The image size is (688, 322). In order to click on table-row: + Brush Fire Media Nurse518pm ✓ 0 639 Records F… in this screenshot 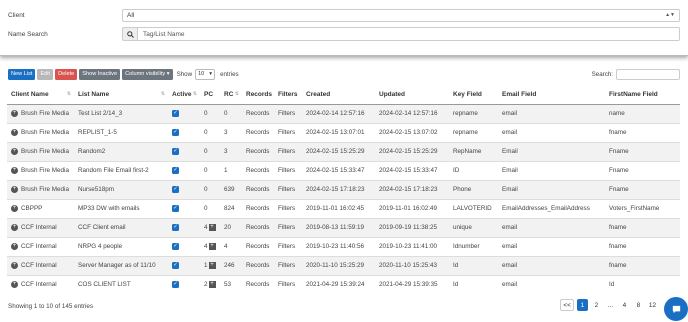, I will do `click(343, 189)`.